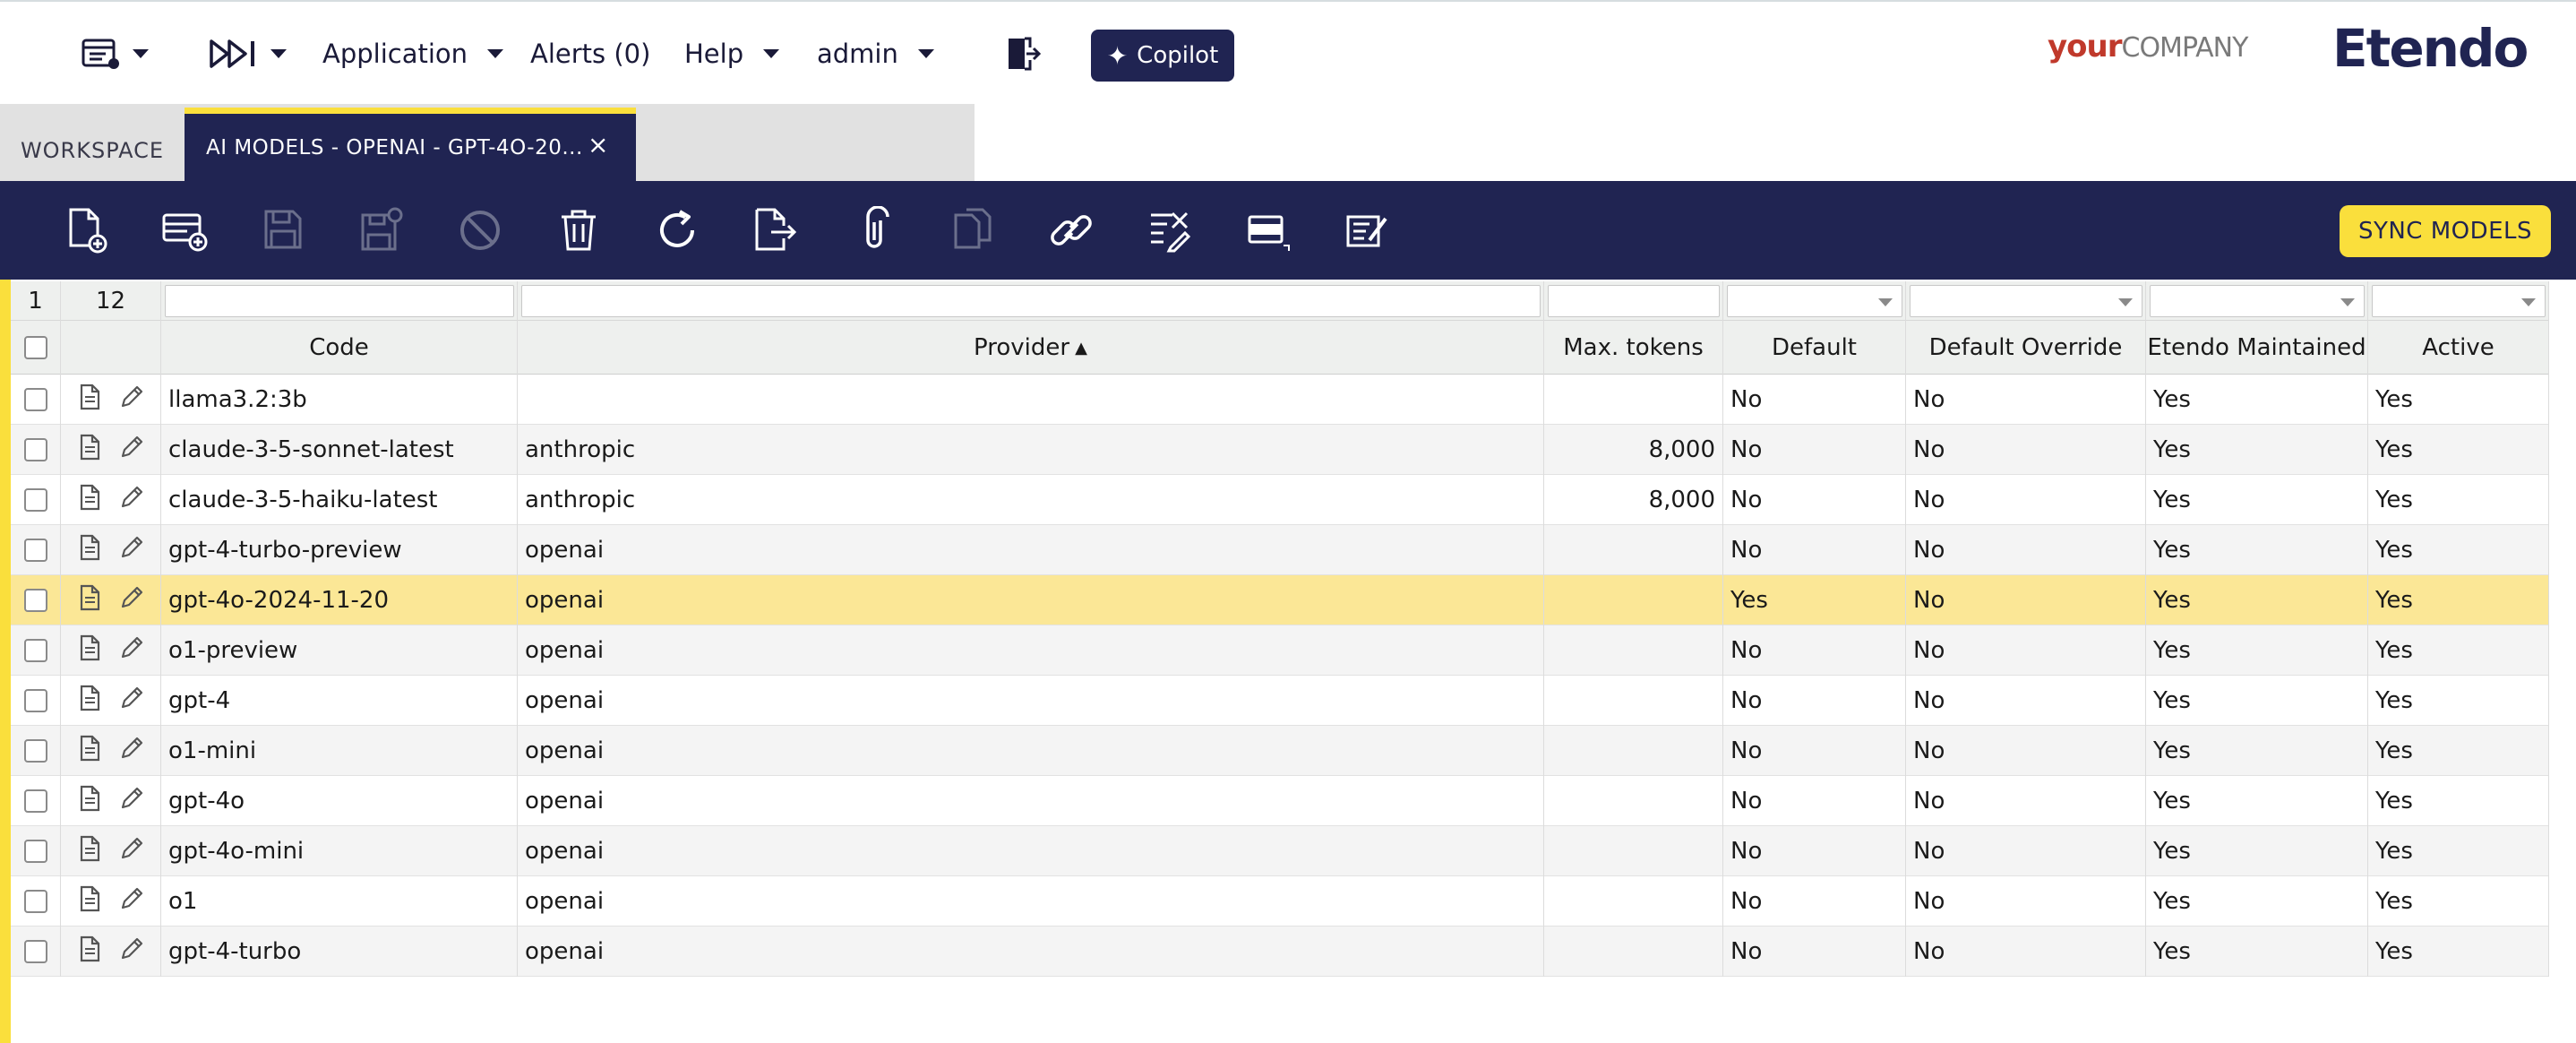 This screenshot has width=2576, height=1043. I want to click on table-row: o1 openai No No Yes Yes, so click(1280, 901).